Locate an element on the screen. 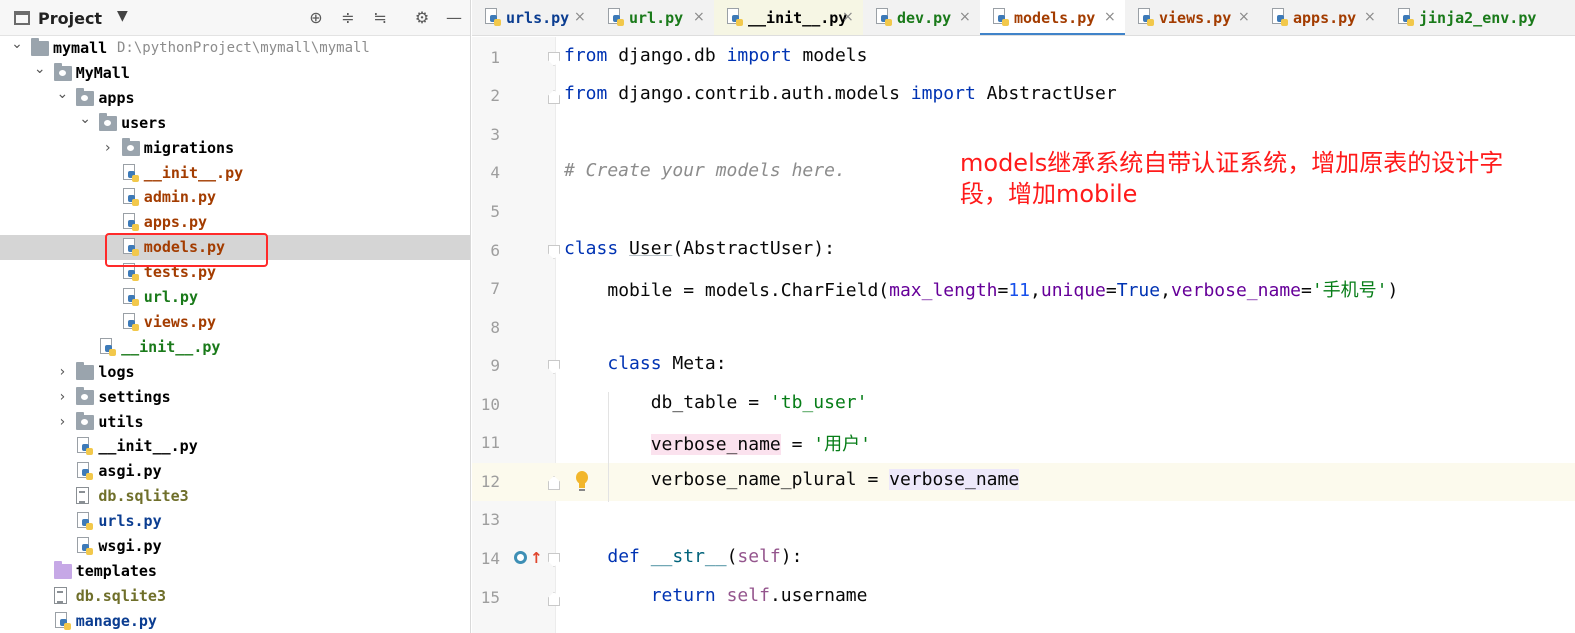 This screenshot has height=633, width=1575. collapse-all-icon: ≒ is located at coordinates (380, 18).